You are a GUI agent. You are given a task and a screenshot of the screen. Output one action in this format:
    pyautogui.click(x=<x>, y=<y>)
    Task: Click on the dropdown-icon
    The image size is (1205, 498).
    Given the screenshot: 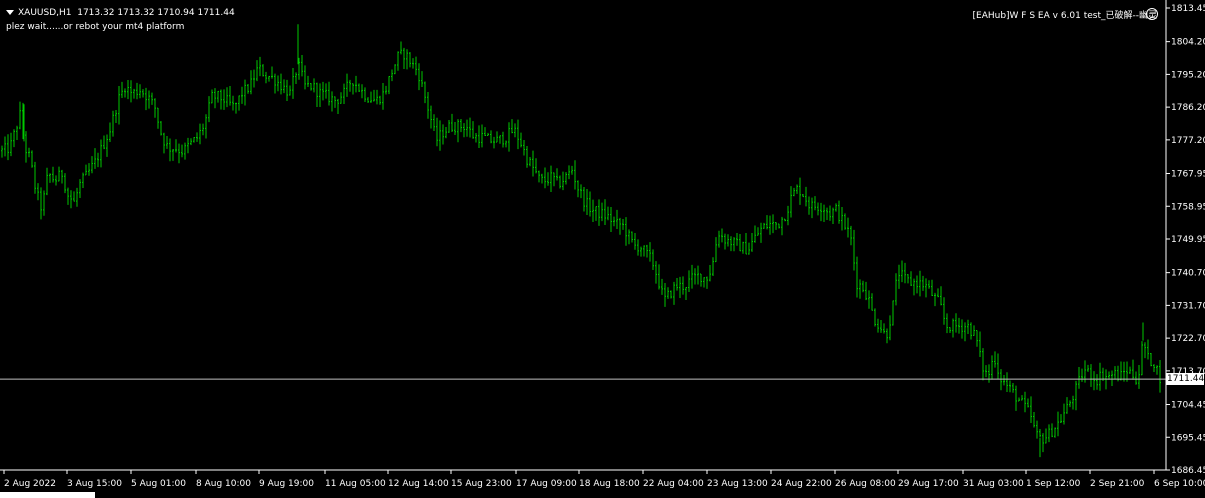 What is the action you would take?
    pyautogui.click(x=10, y=12)
    